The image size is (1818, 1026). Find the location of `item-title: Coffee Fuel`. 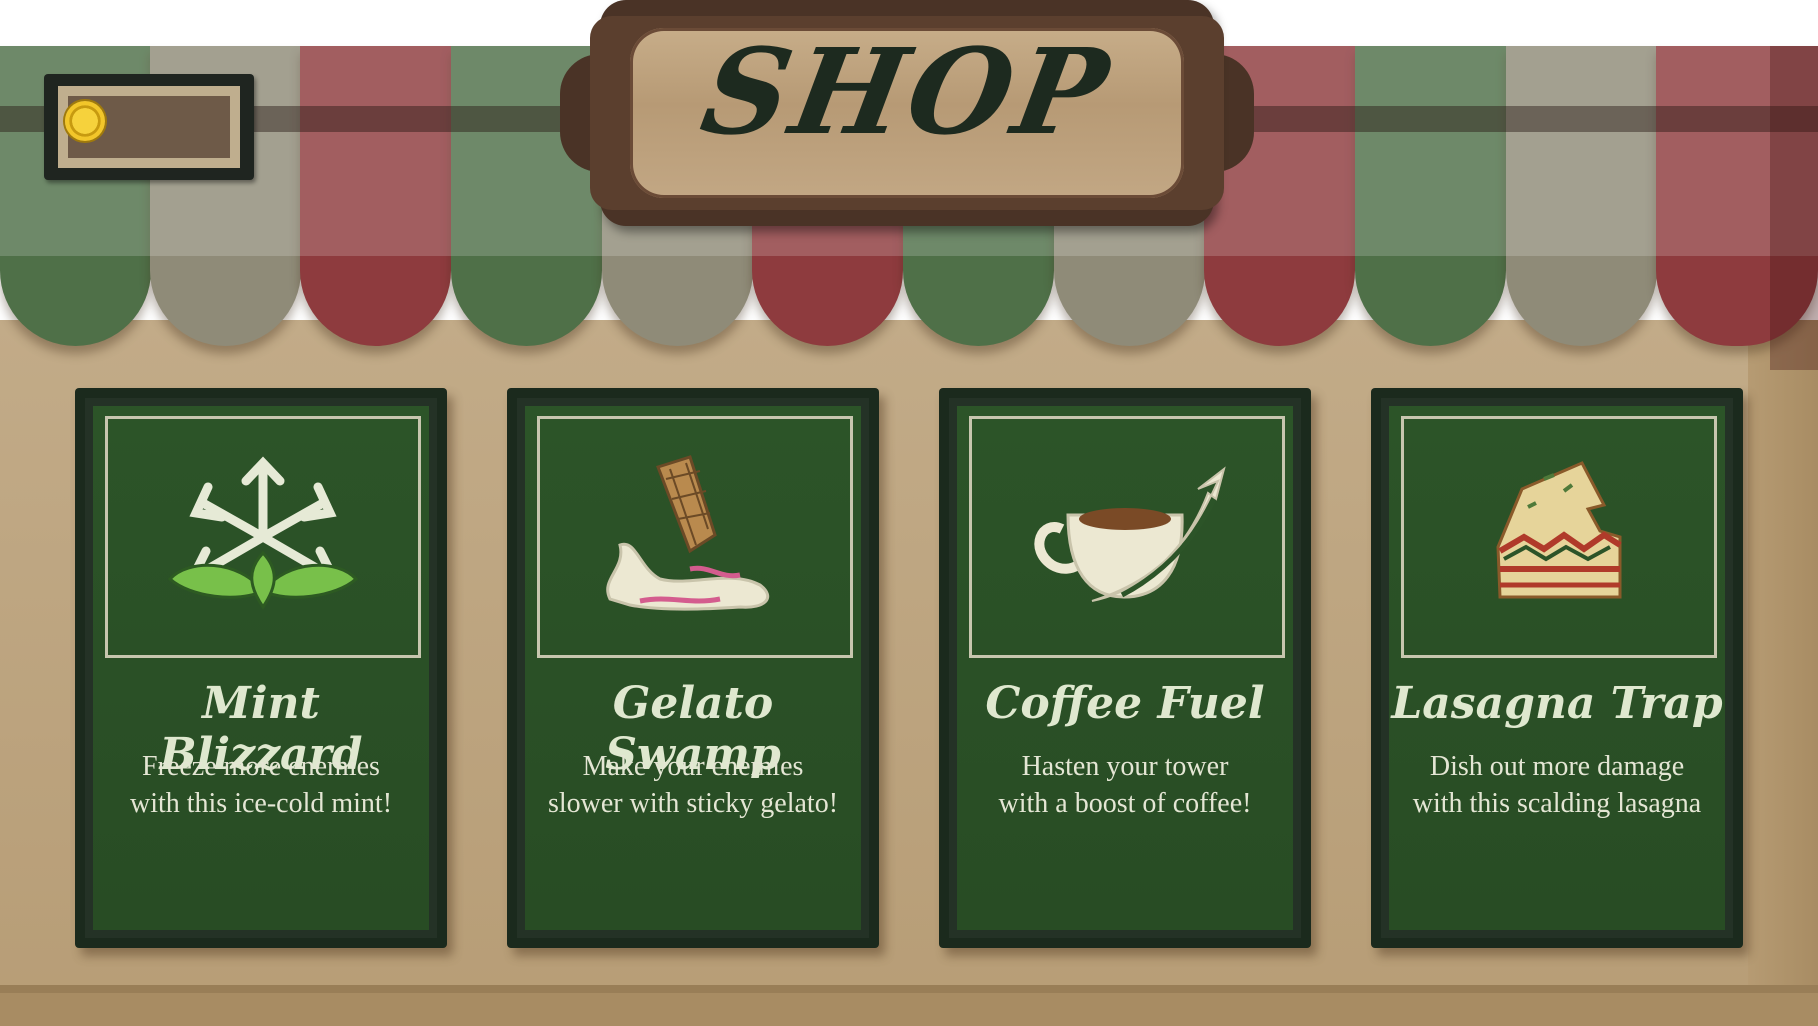

item-title: Coffee Fuel is located at coordinates (1125, 703).